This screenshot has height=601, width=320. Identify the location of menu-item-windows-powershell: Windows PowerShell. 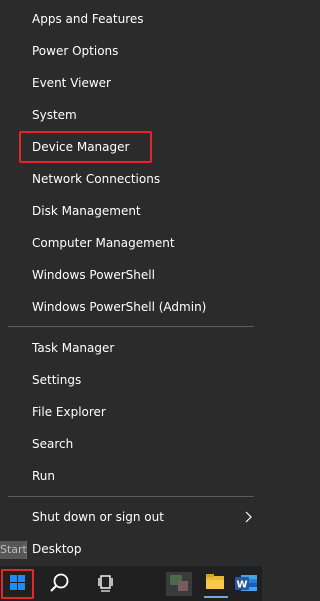
(131, 275).